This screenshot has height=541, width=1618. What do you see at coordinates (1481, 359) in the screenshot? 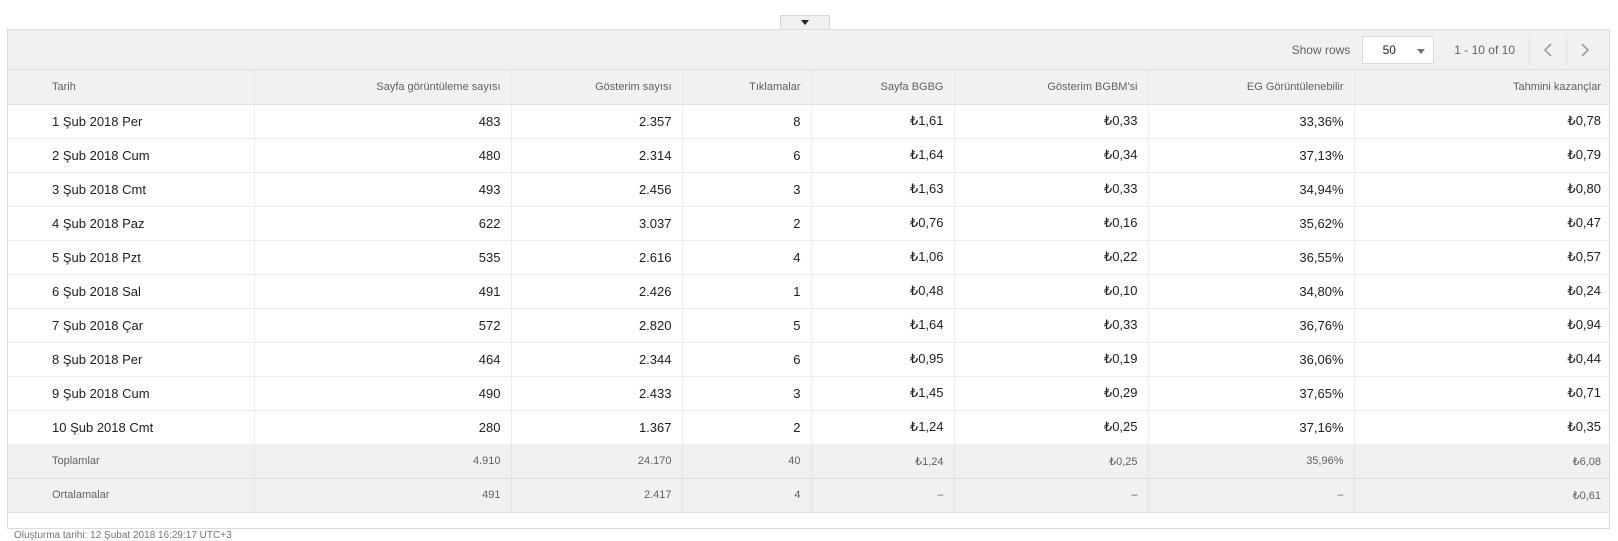
I see `value-cell: ₺0,44` at bounding box center [1481, 359].